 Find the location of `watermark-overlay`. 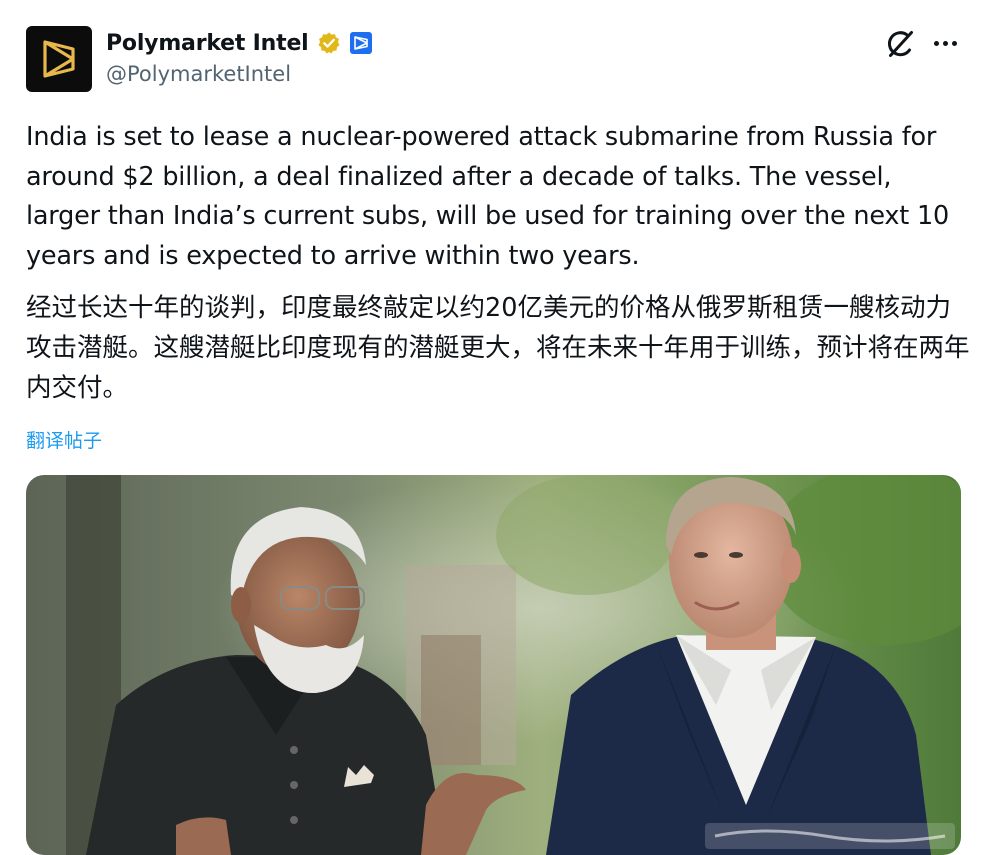

watermark-overlay is located at coordinates (830, 836).